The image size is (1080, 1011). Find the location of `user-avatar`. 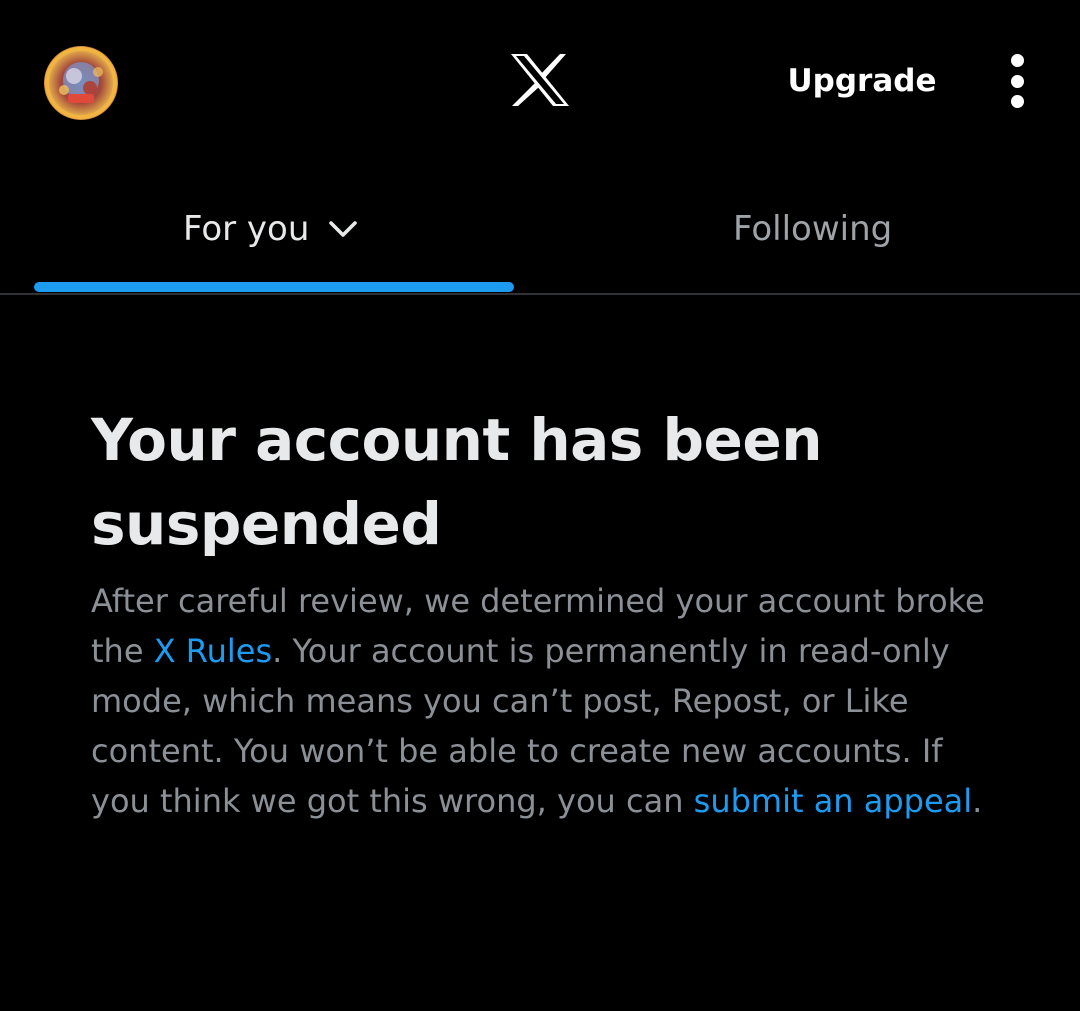

user-avatar is located at coordinates (81, 83).